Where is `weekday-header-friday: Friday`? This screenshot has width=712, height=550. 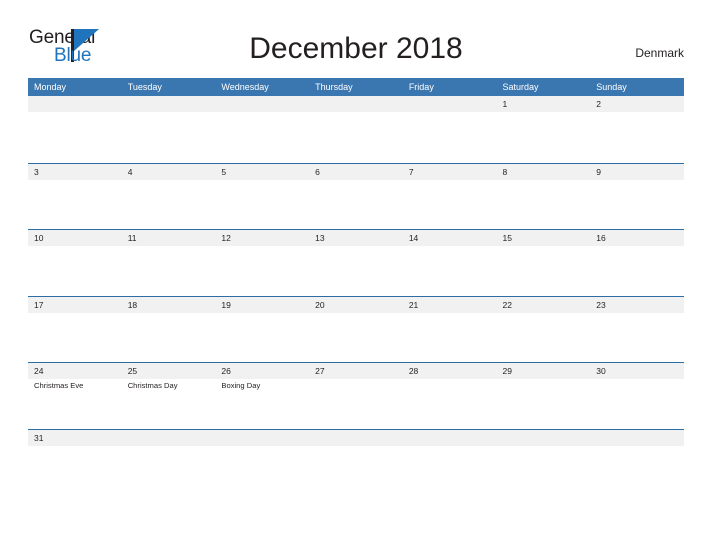 weekday-header-friday: Friday is located at coordinates (421, 87).